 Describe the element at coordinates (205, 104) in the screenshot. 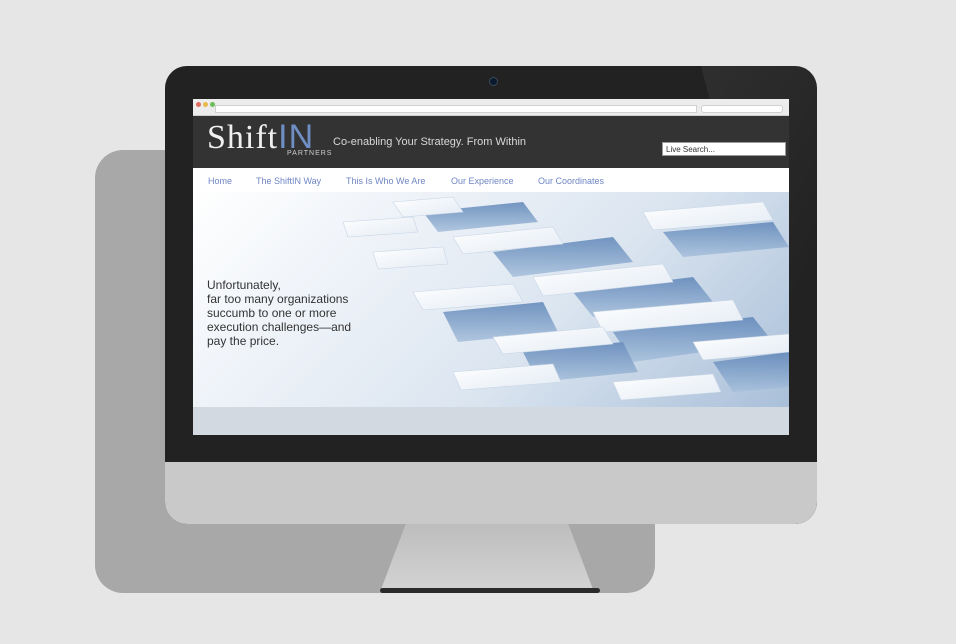

I see `minimize-window-icon` at that location.